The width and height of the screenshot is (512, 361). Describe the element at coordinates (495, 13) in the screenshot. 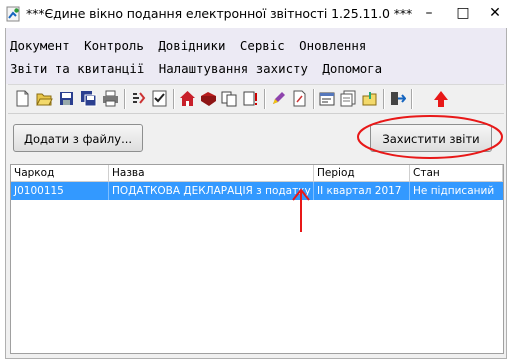

I see `close-button: ✕` at that location.